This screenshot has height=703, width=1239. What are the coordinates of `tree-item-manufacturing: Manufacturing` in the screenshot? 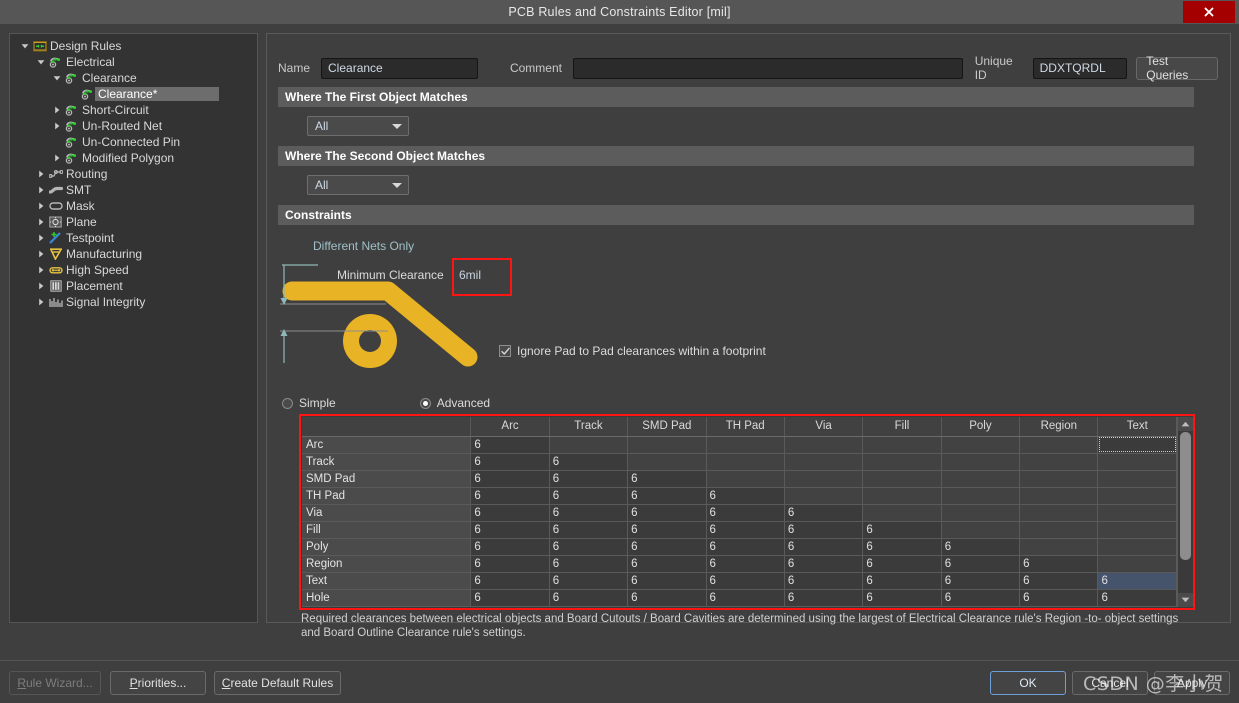 It's located at (133, 254).